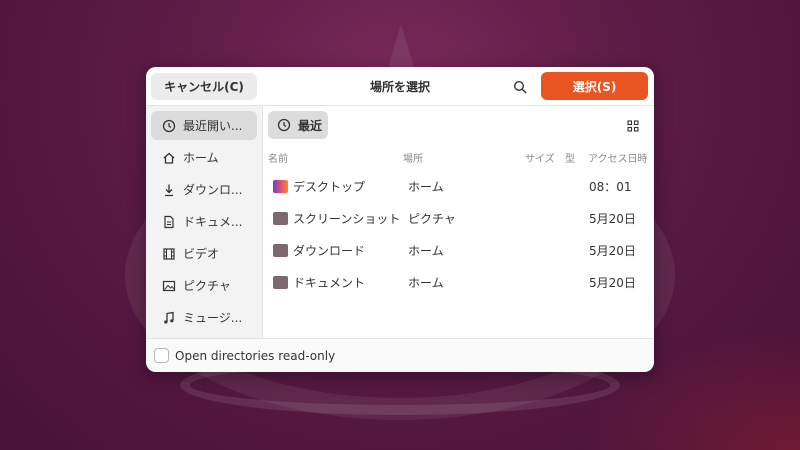  Describe the element at coordinates (169, 190) in the screenshot. I see `download-icon` at that location.